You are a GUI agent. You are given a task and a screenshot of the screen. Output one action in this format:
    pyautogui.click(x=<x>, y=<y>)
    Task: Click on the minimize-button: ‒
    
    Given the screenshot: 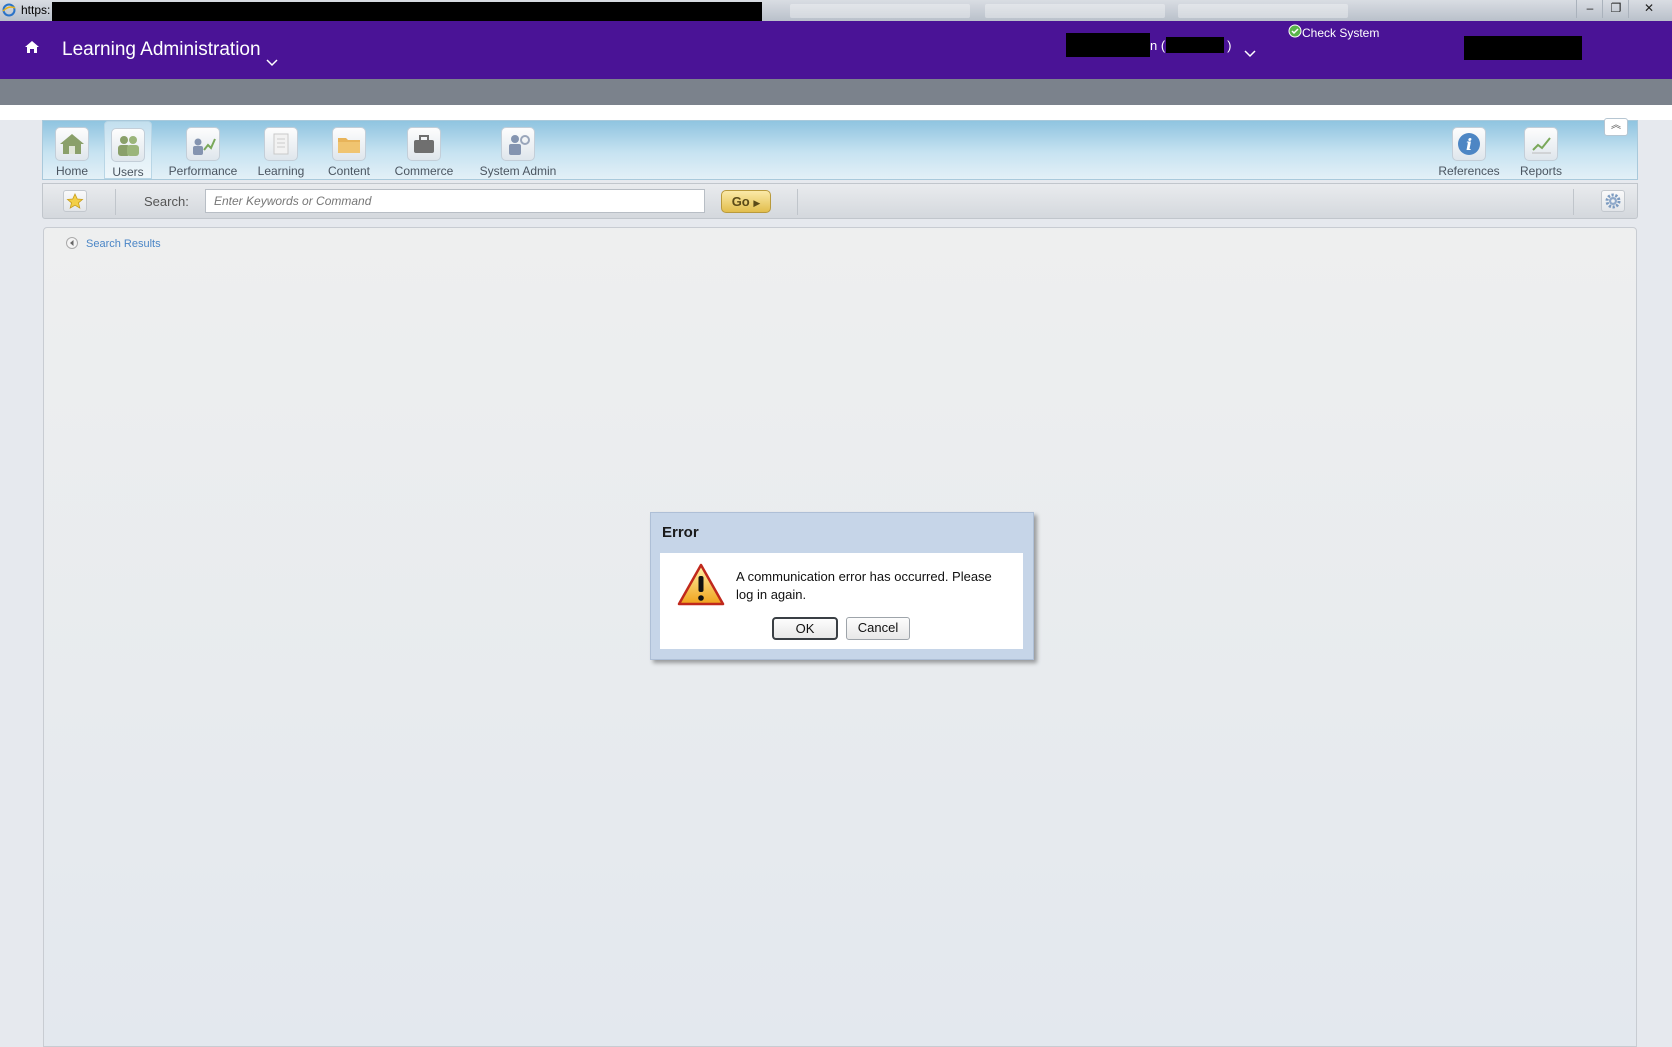 What is the action you would take?
    pyautogui.click(x=1589, y=9)
    